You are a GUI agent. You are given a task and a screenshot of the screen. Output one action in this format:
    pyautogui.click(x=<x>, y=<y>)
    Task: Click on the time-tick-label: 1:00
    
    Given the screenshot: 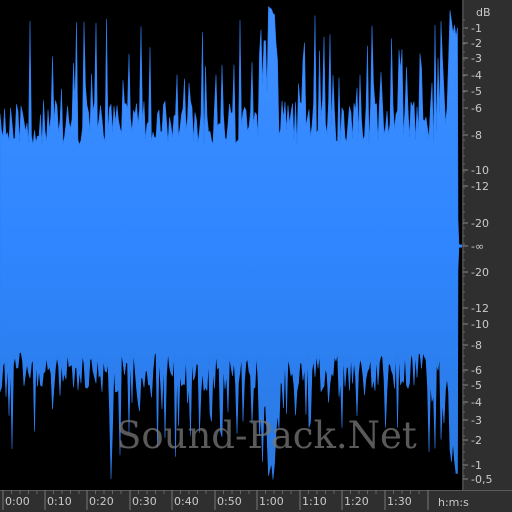 What is the action you would take?
    pyautogui.click(x=271, y=501)
    